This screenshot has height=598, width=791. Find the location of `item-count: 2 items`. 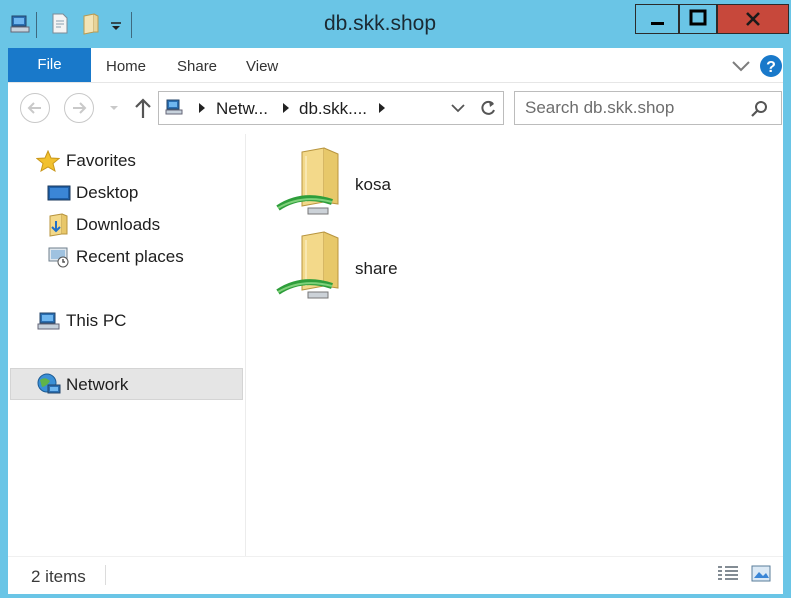

item-count: 2 items is located at coordinates (58, 576).